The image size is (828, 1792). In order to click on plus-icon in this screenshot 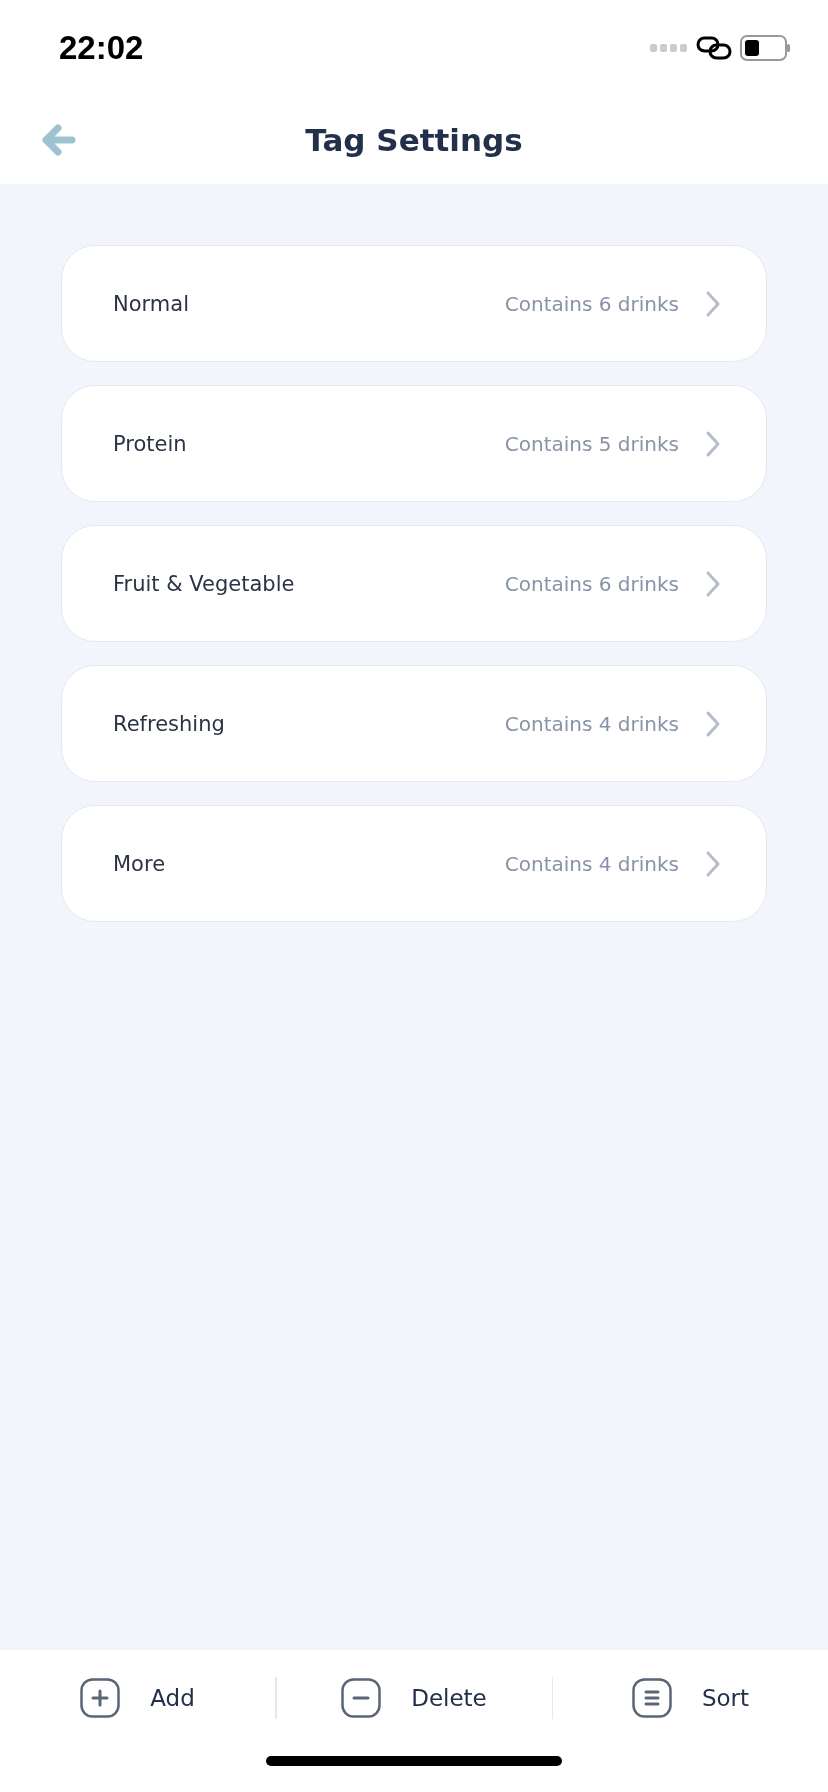, I will do `click(100, 1698)`.